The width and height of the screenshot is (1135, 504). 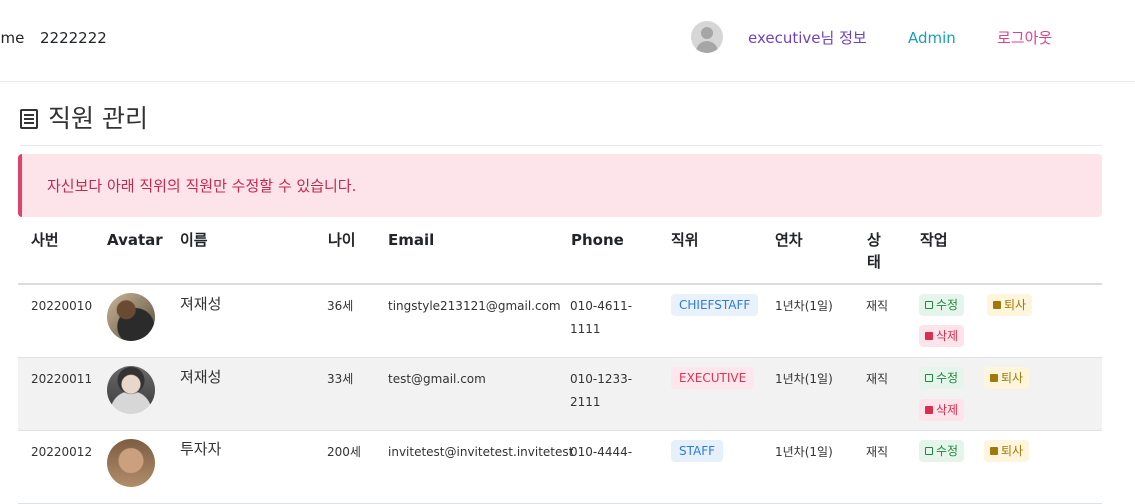 What do you see at coordinates (340, 306) in the screenshot?
I see `employee-age: 36세` at bounding box center [340, 306].